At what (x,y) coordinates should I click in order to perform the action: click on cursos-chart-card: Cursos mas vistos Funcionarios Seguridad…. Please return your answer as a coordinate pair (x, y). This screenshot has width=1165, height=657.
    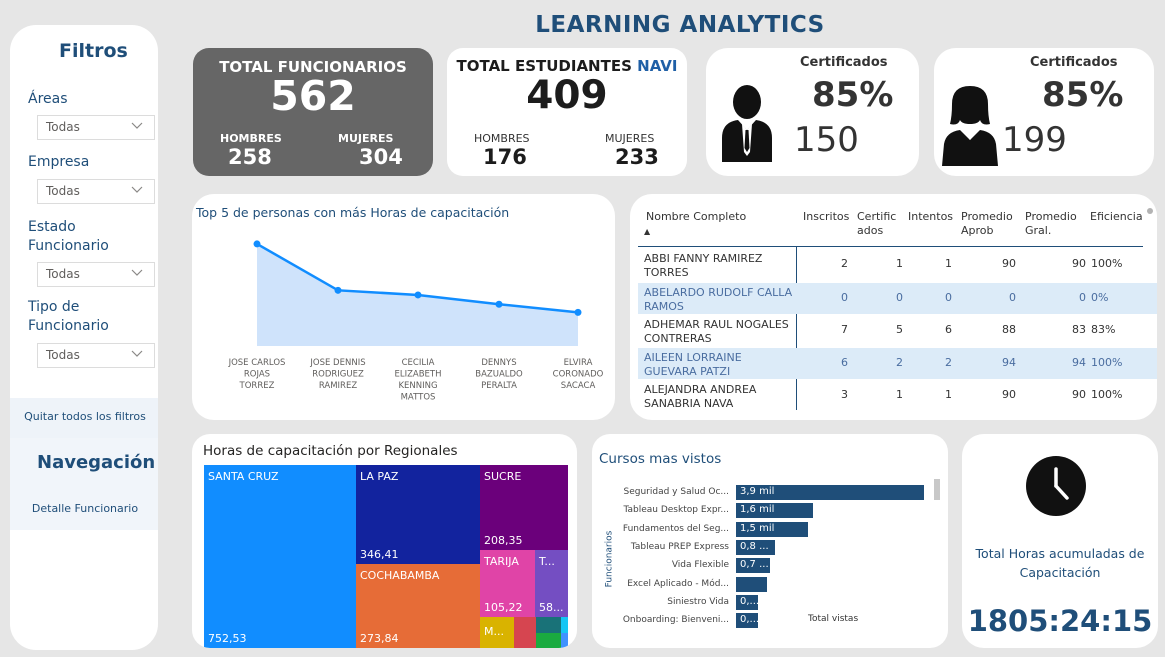
    Looking at the image, I should click on (770, 541).